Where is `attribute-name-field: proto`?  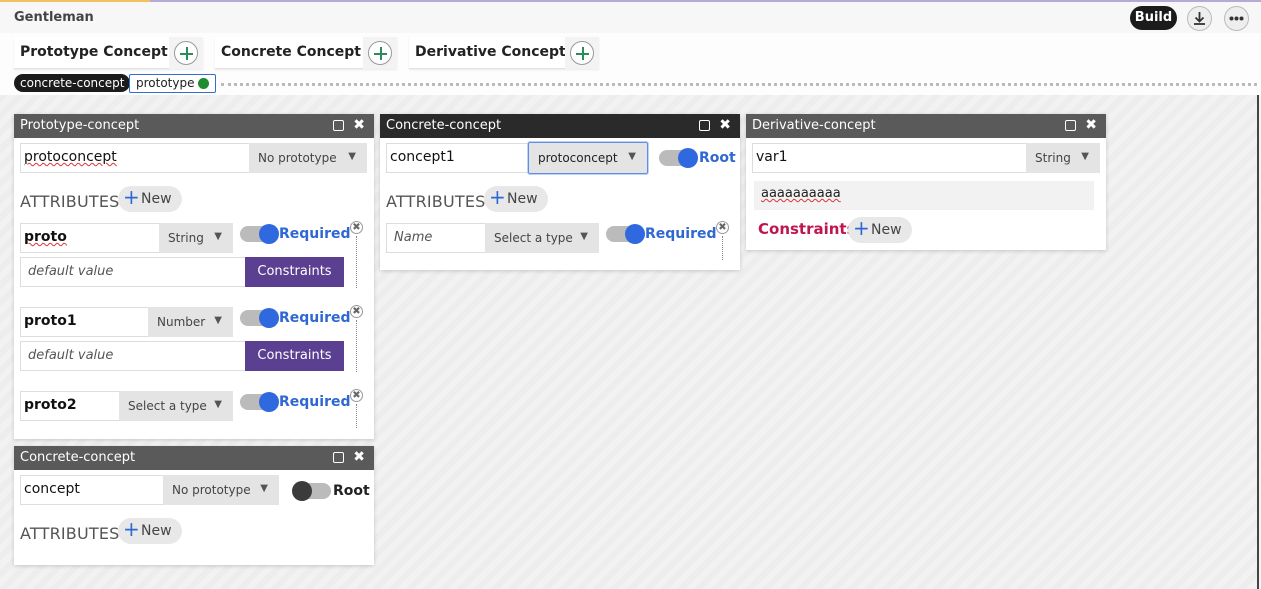
attribute-name-field: proto is located at coordinates (90, 238).